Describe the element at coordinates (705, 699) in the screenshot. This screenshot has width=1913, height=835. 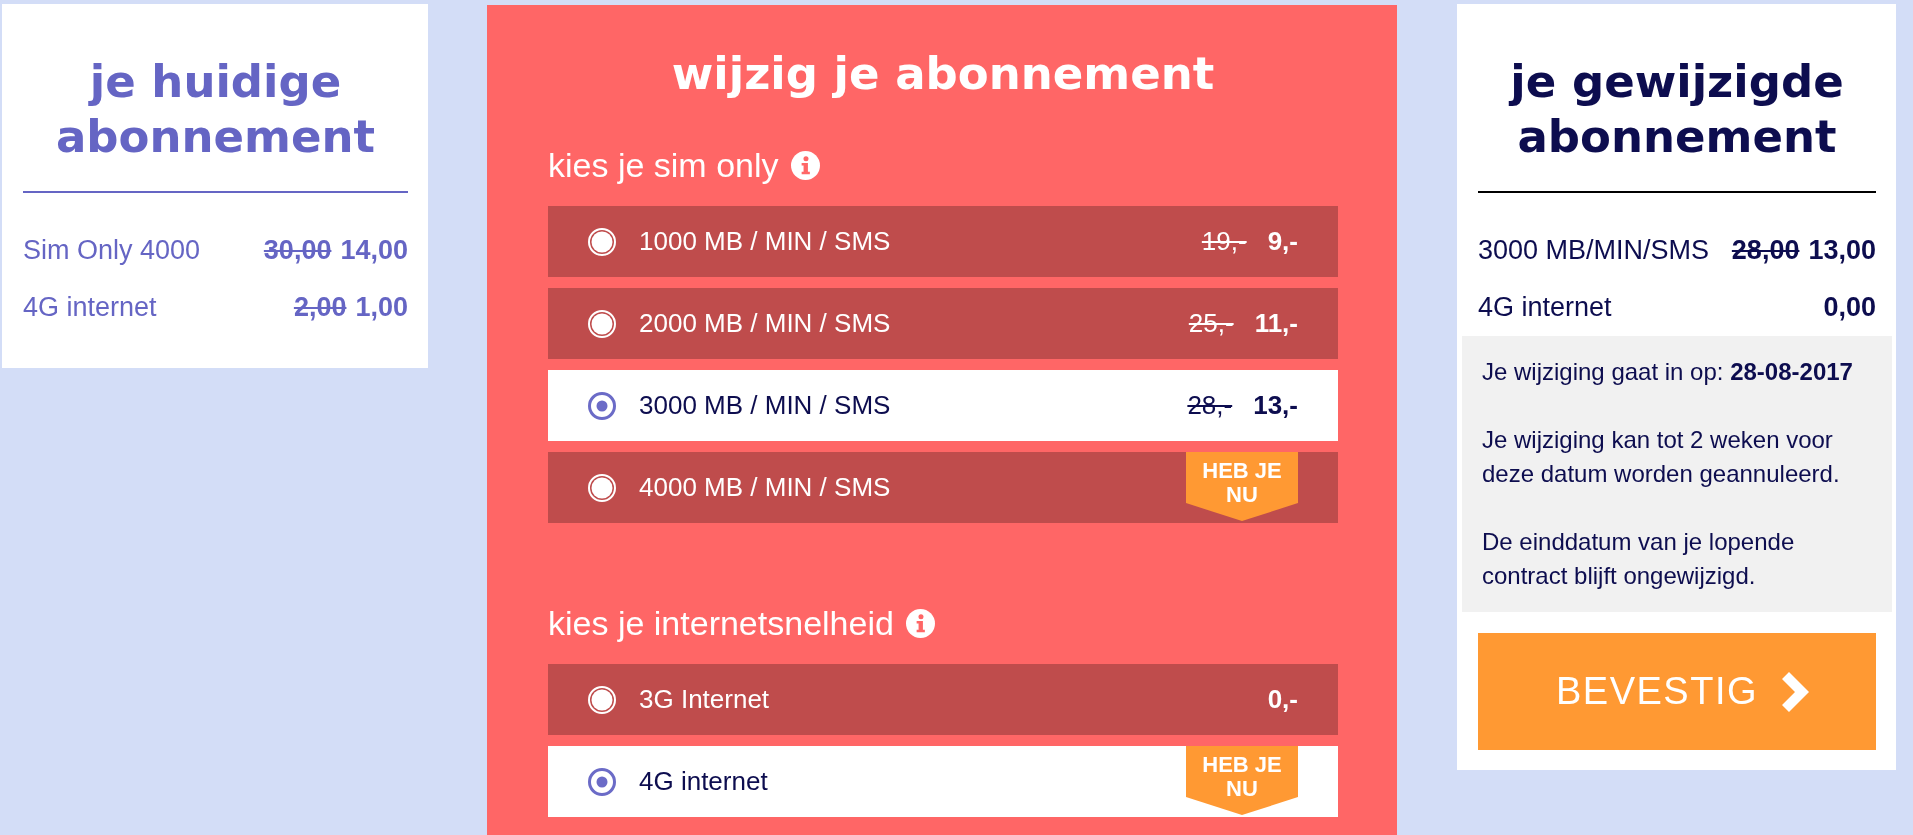
I see `option-label: 3G Internet` at that location.